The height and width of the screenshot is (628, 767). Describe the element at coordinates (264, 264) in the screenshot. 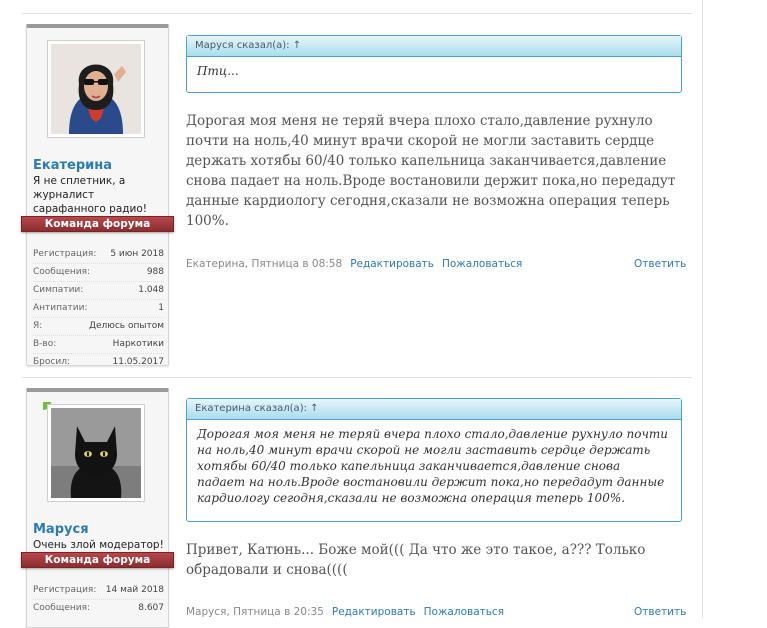

I see `post-author-date: Екатерина, Пятница в 08:58` at that location.